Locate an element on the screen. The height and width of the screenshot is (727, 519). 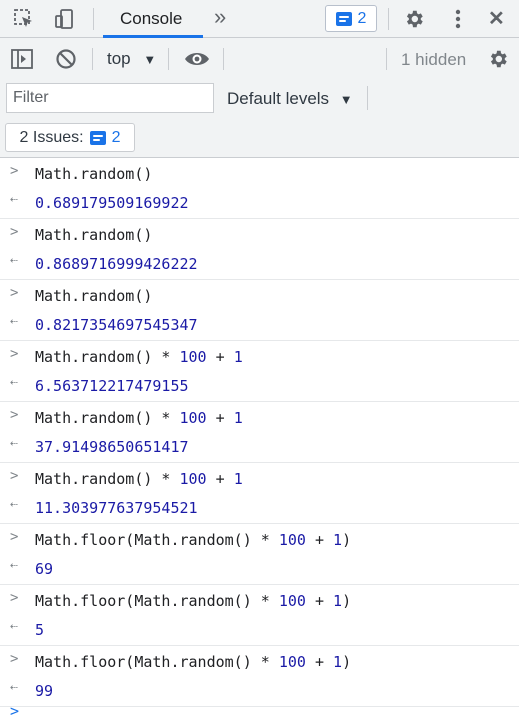
inspect-element-icon is located at coordinates (24, 19).